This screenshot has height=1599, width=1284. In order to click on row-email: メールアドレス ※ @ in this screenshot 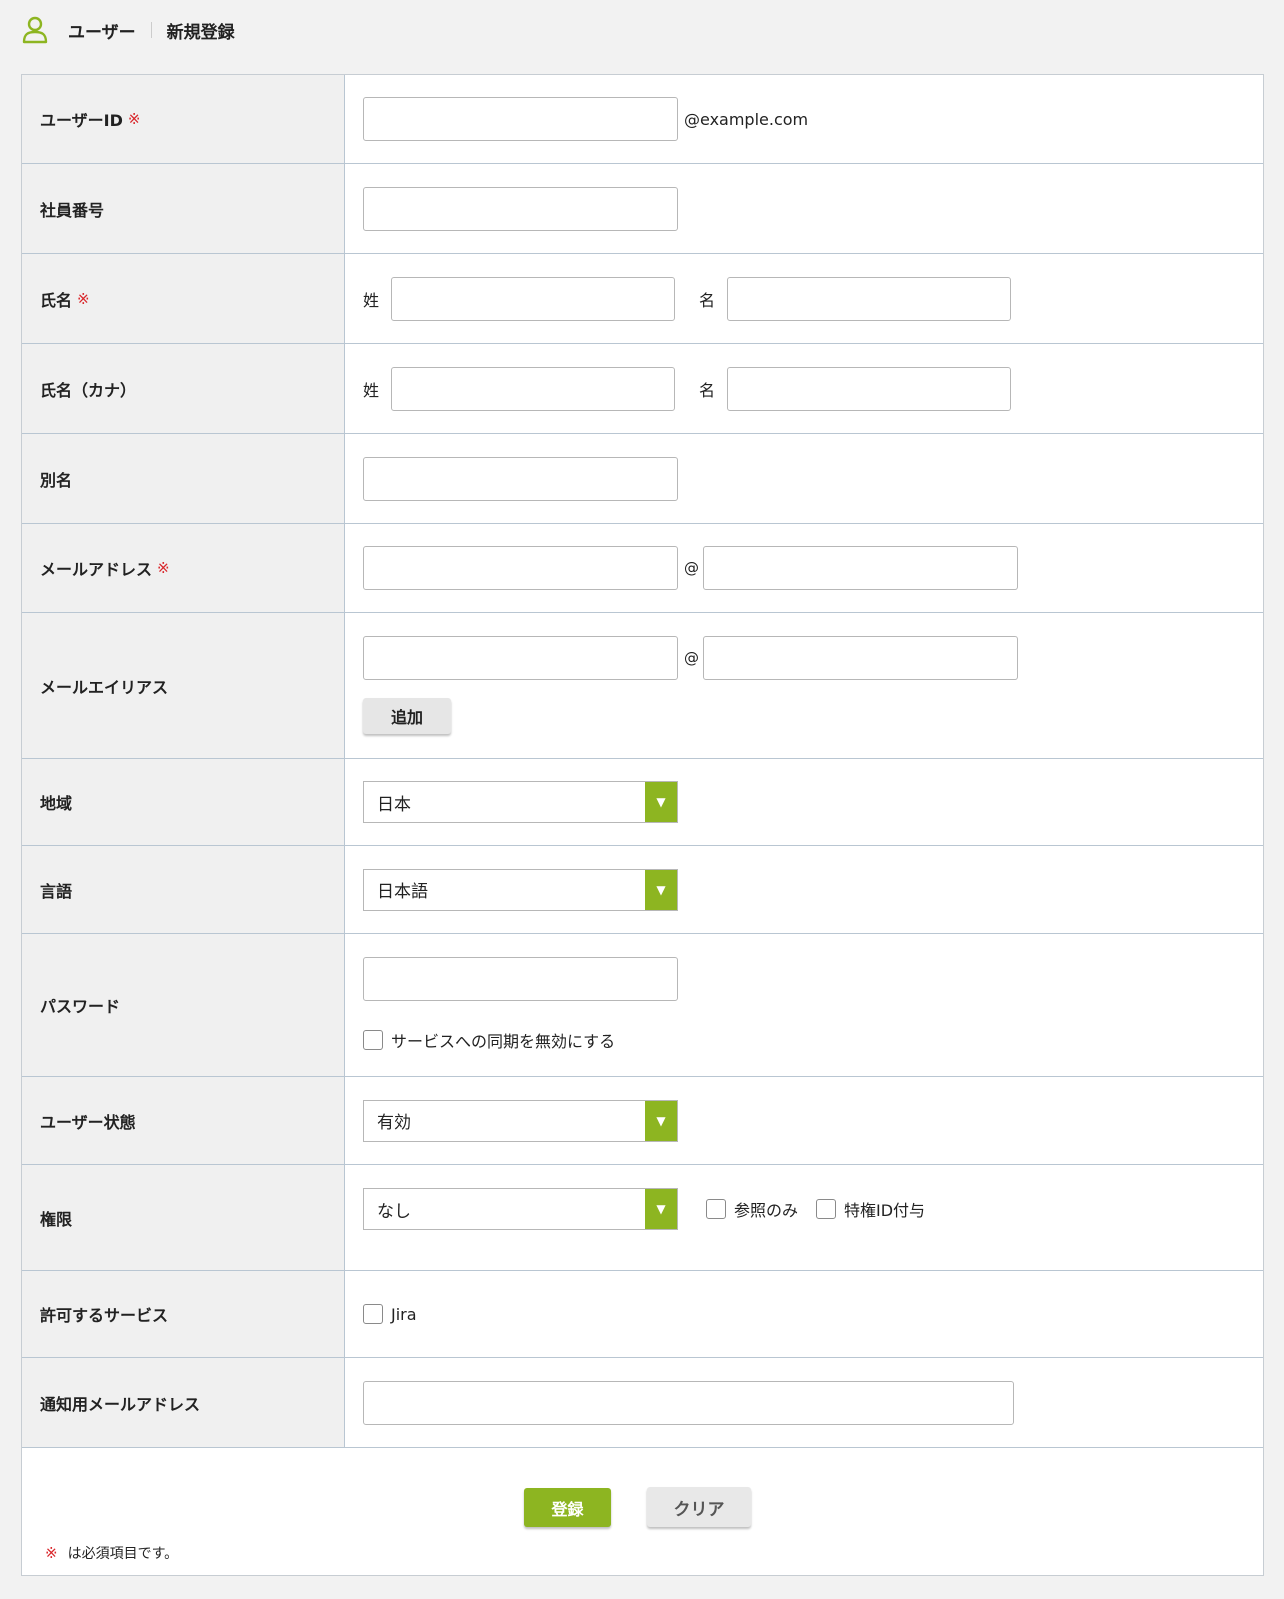, I will do `click(642, 568)`.